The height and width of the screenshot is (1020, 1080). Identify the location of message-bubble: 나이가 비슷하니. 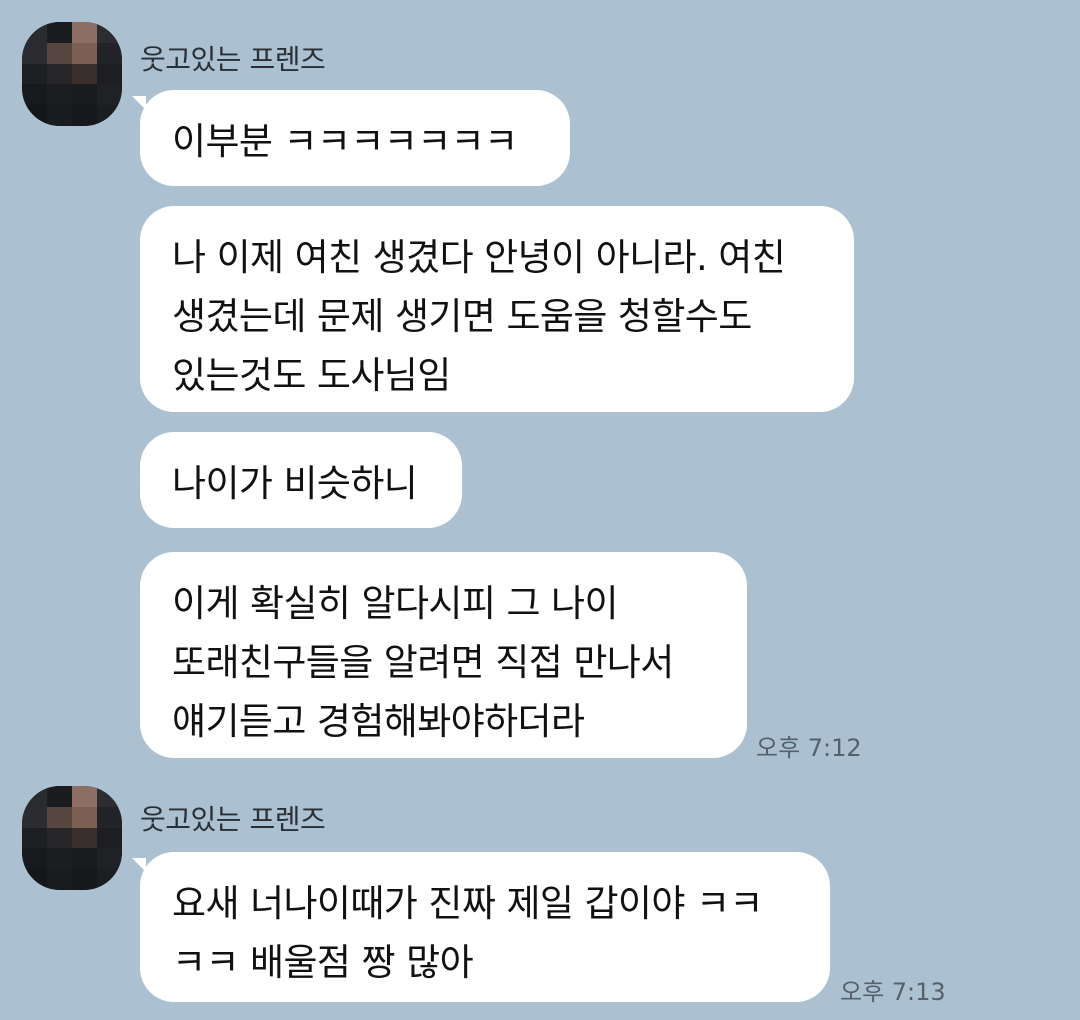
(301, 480).